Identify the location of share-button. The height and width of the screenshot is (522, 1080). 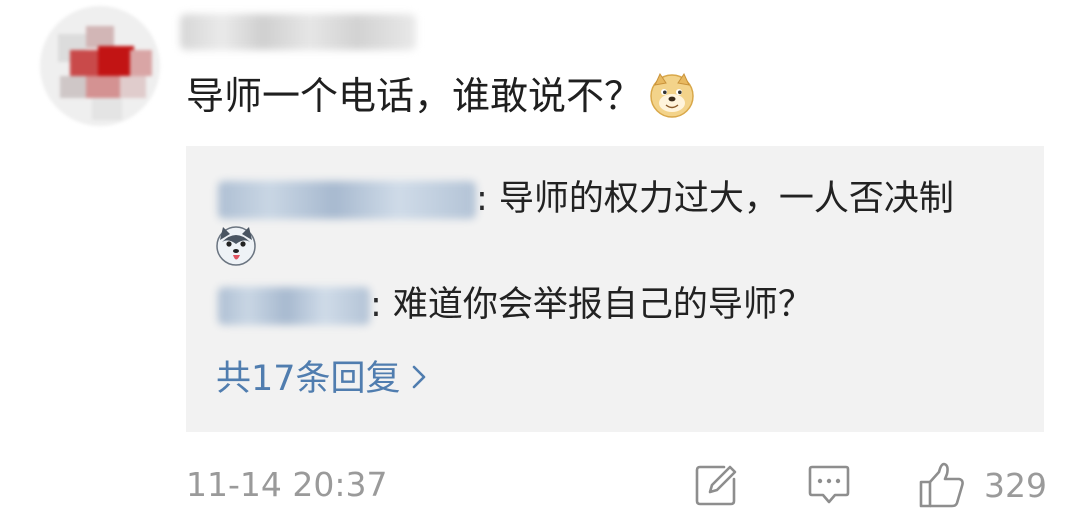
(716, 485).